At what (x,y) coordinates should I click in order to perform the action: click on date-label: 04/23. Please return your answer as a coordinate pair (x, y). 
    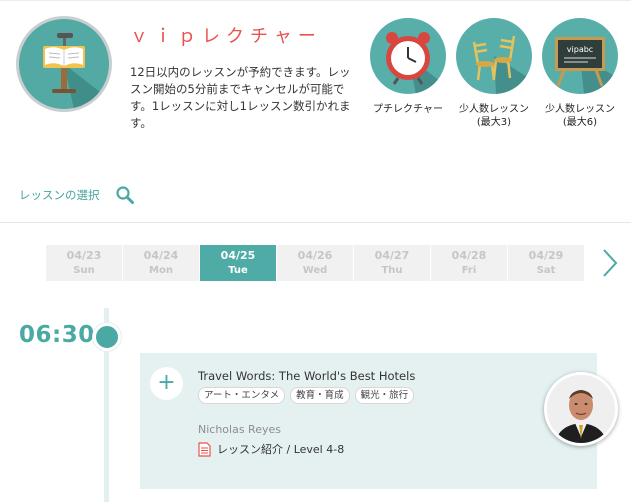
    Looking at the image, I should click on (84, 255).